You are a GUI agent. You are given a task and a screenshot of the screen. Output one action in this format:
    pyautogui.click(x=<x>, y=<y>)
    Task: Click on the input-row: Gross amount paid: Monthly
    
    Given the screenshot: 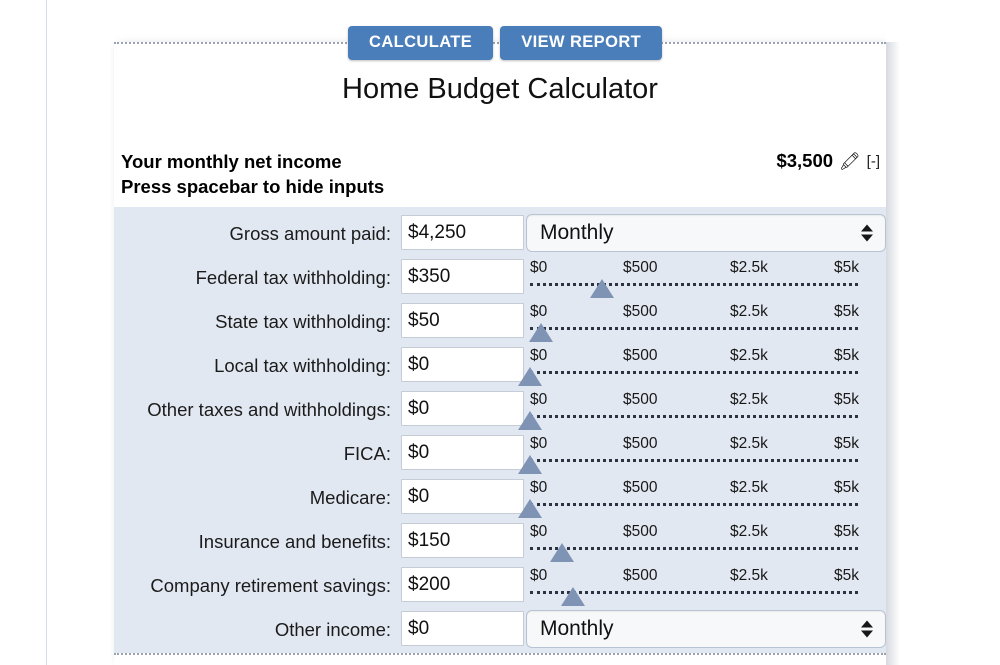 What is the action you would take?
    pyautogui.click(x=500, y=235)
    